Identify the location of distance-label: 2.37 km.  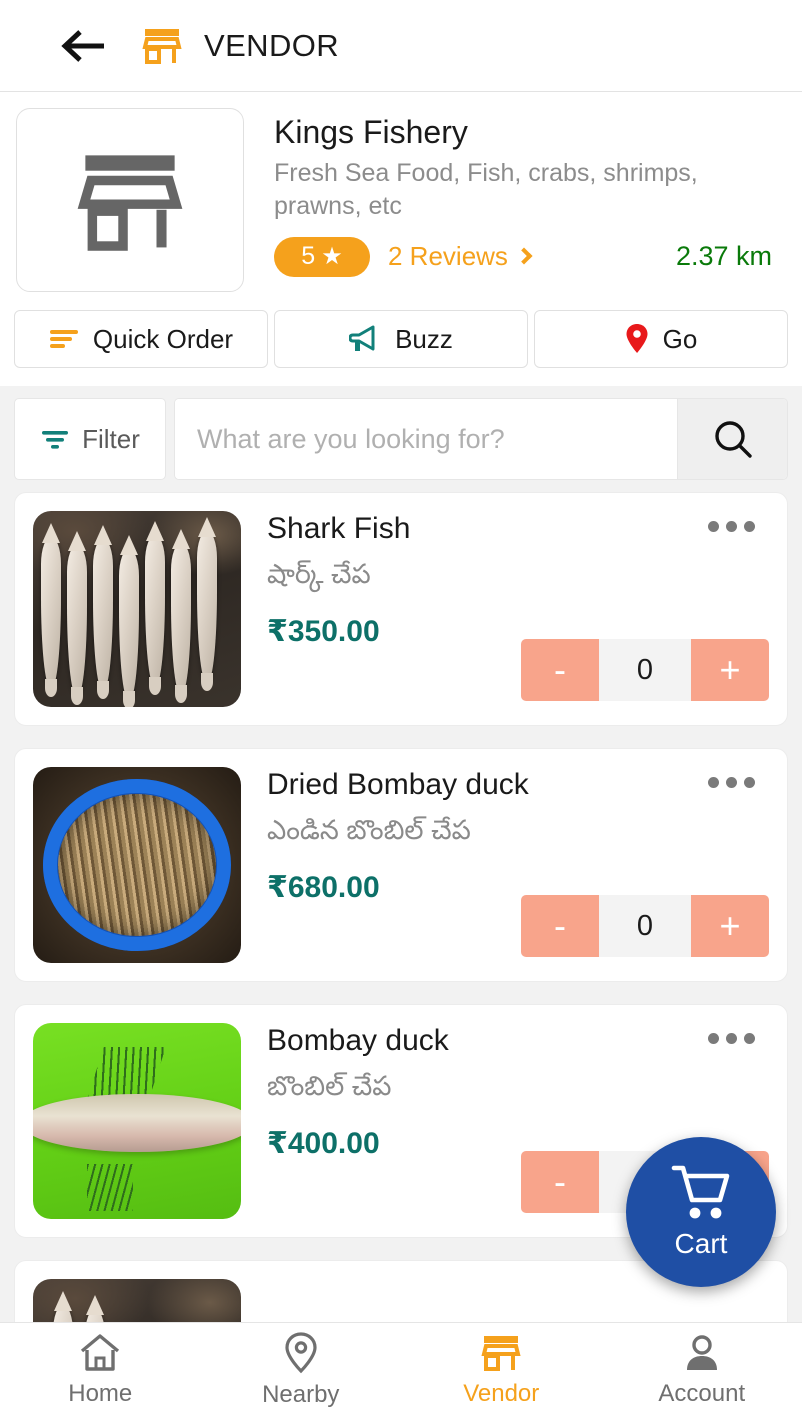
(723, 256).